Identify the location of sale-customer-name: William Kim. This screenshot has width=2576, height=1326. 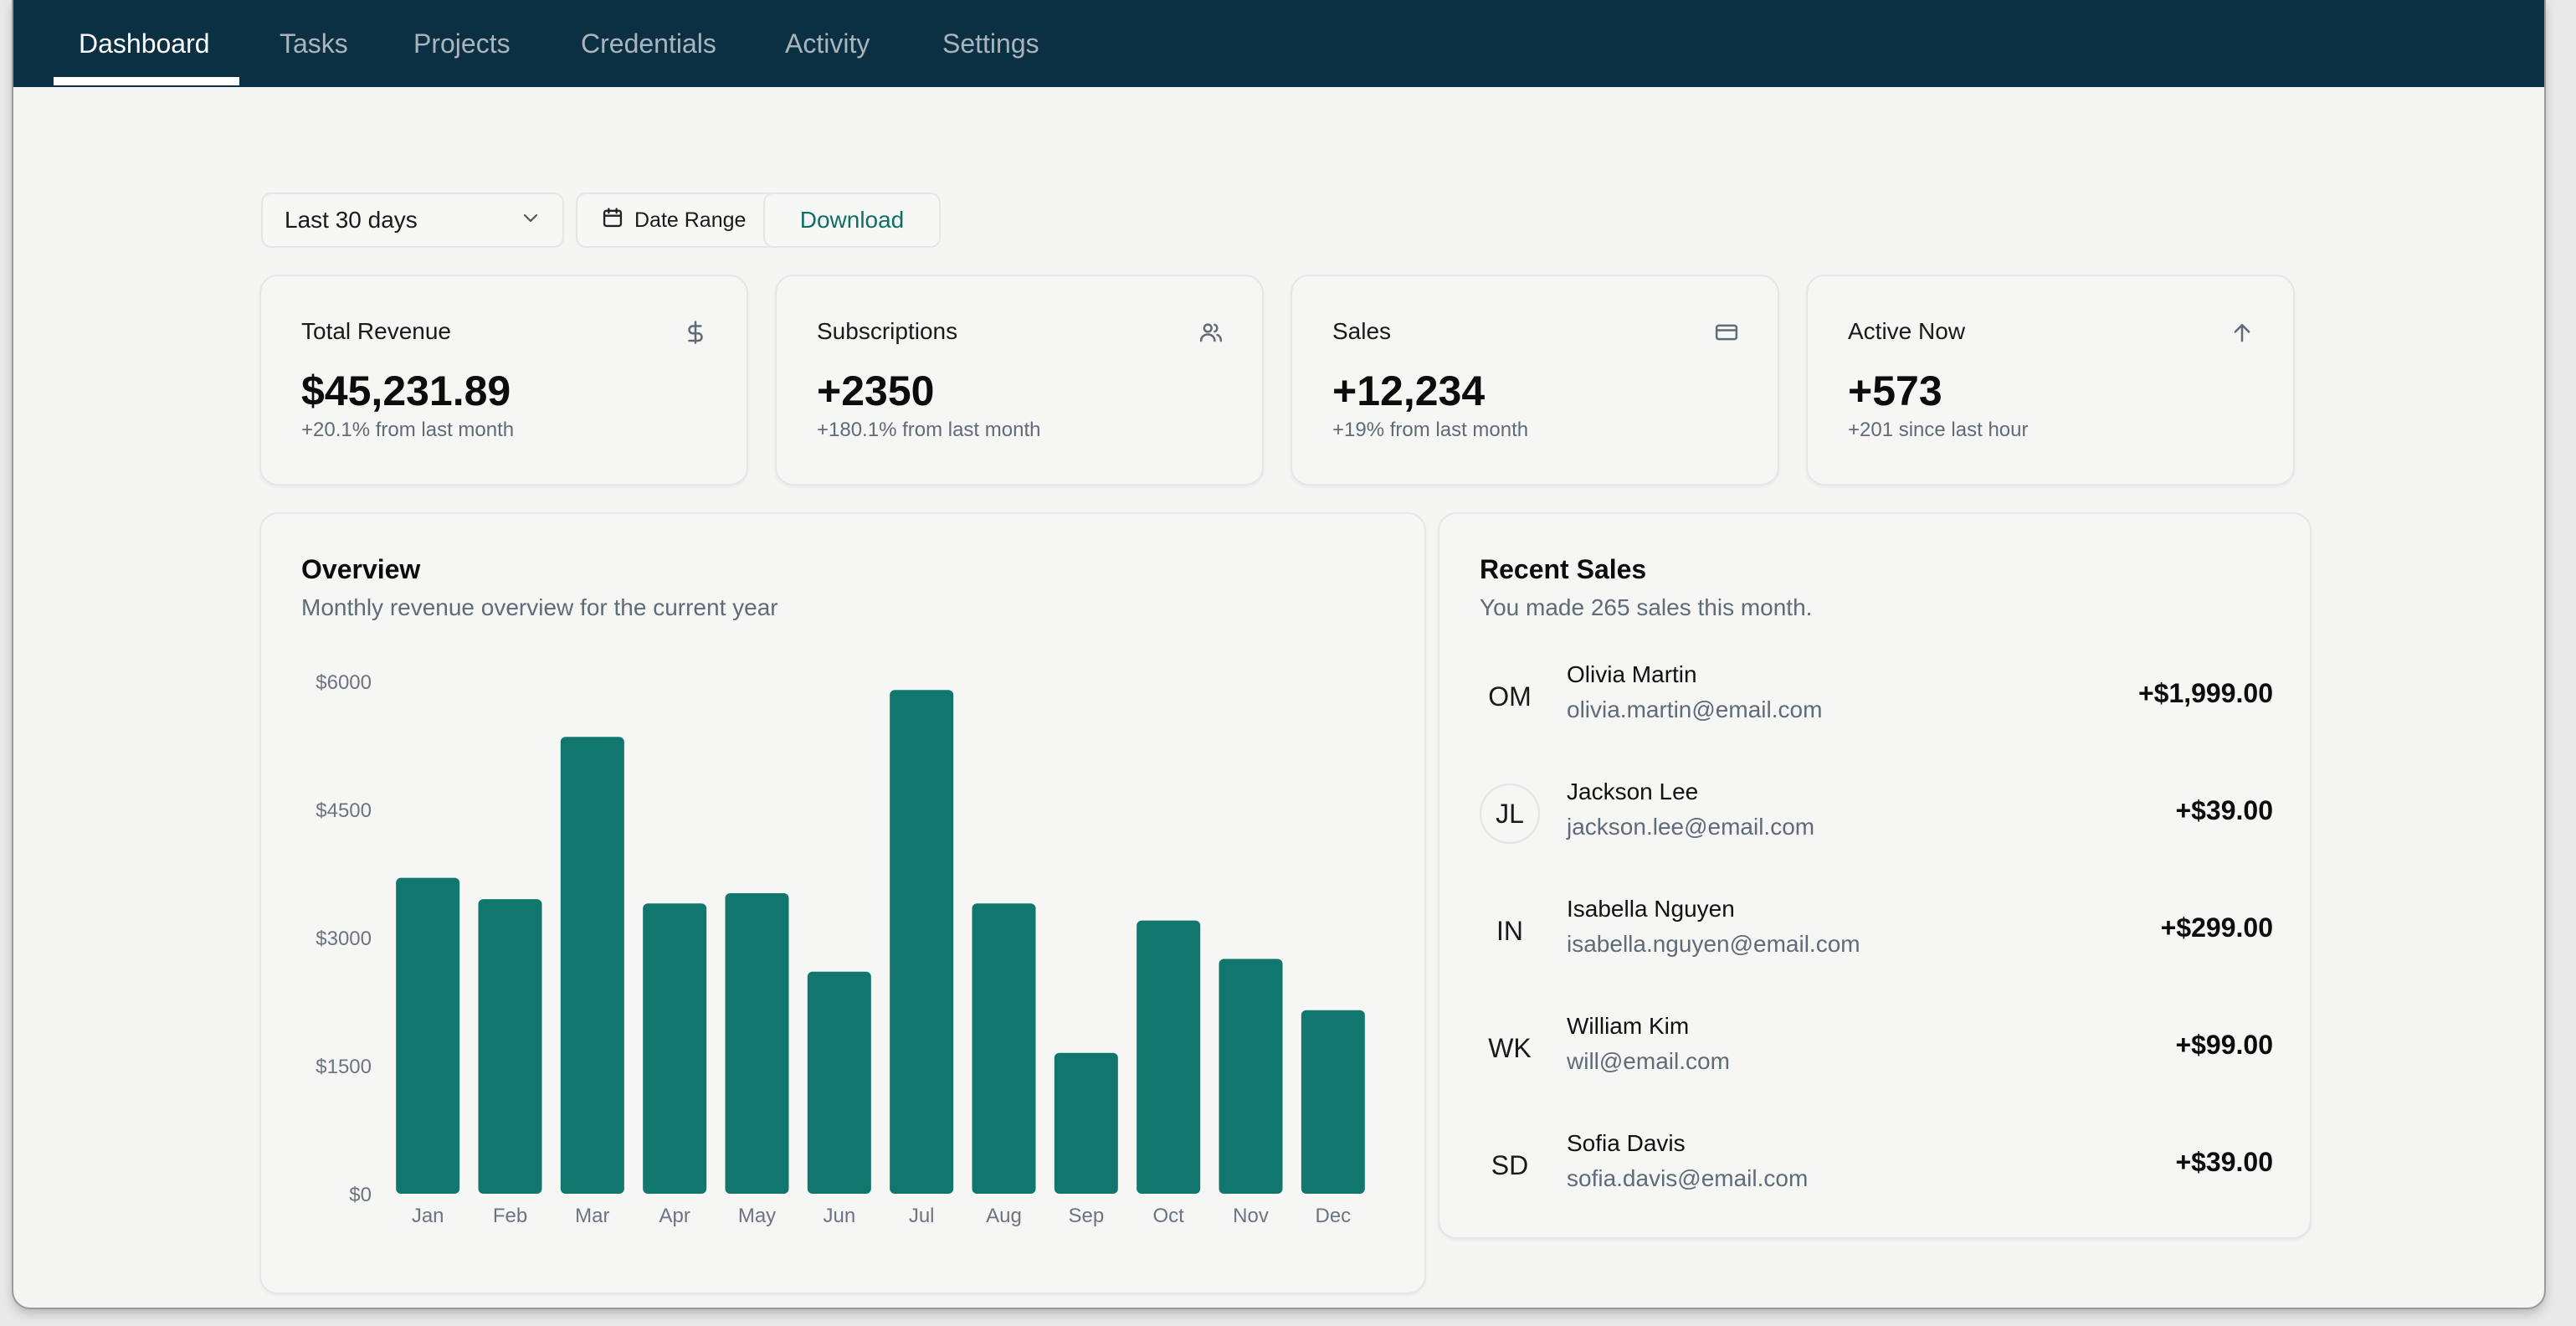
(1628, 1026).